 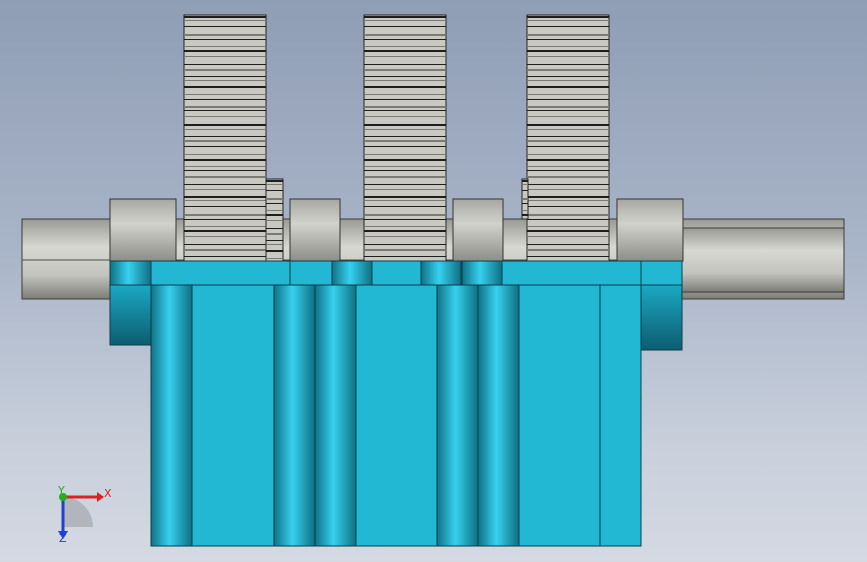 What do you see at coordinates (78, 512) in the screenshot?
I see `triad-sphere-icon` at bounding box center [78, 512].